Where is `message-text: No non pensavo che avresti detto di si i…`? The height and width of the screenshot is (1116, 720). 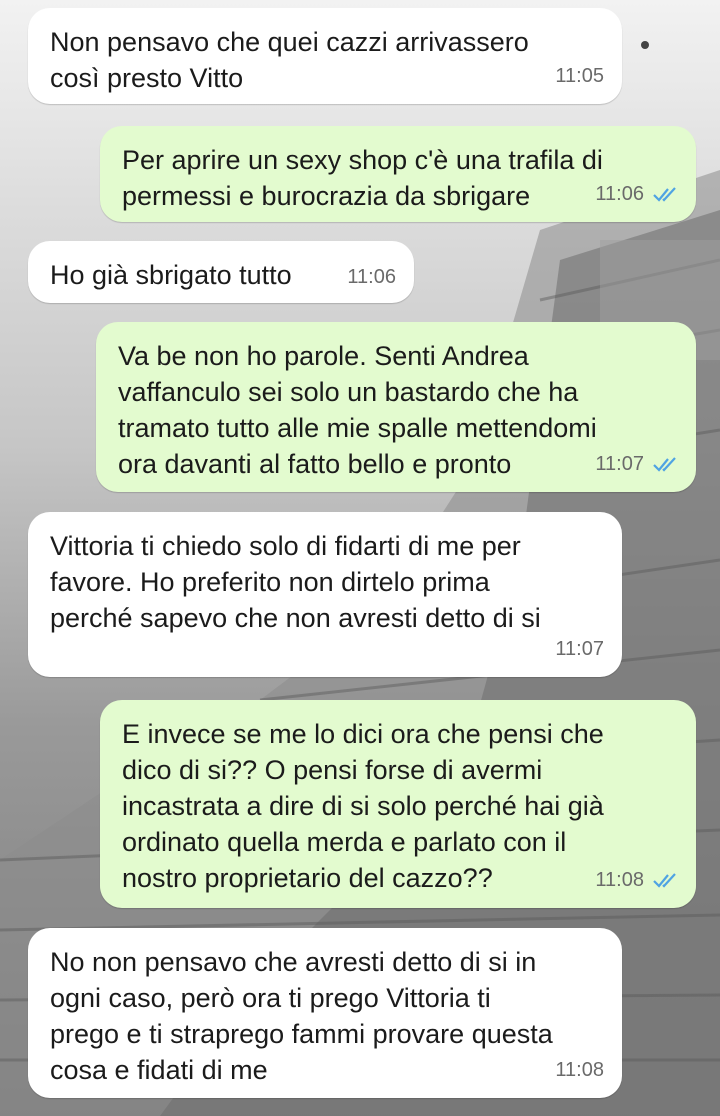 message-text: No non pensavo che avresti detto di si i… is located at coordinates (301, 1016).